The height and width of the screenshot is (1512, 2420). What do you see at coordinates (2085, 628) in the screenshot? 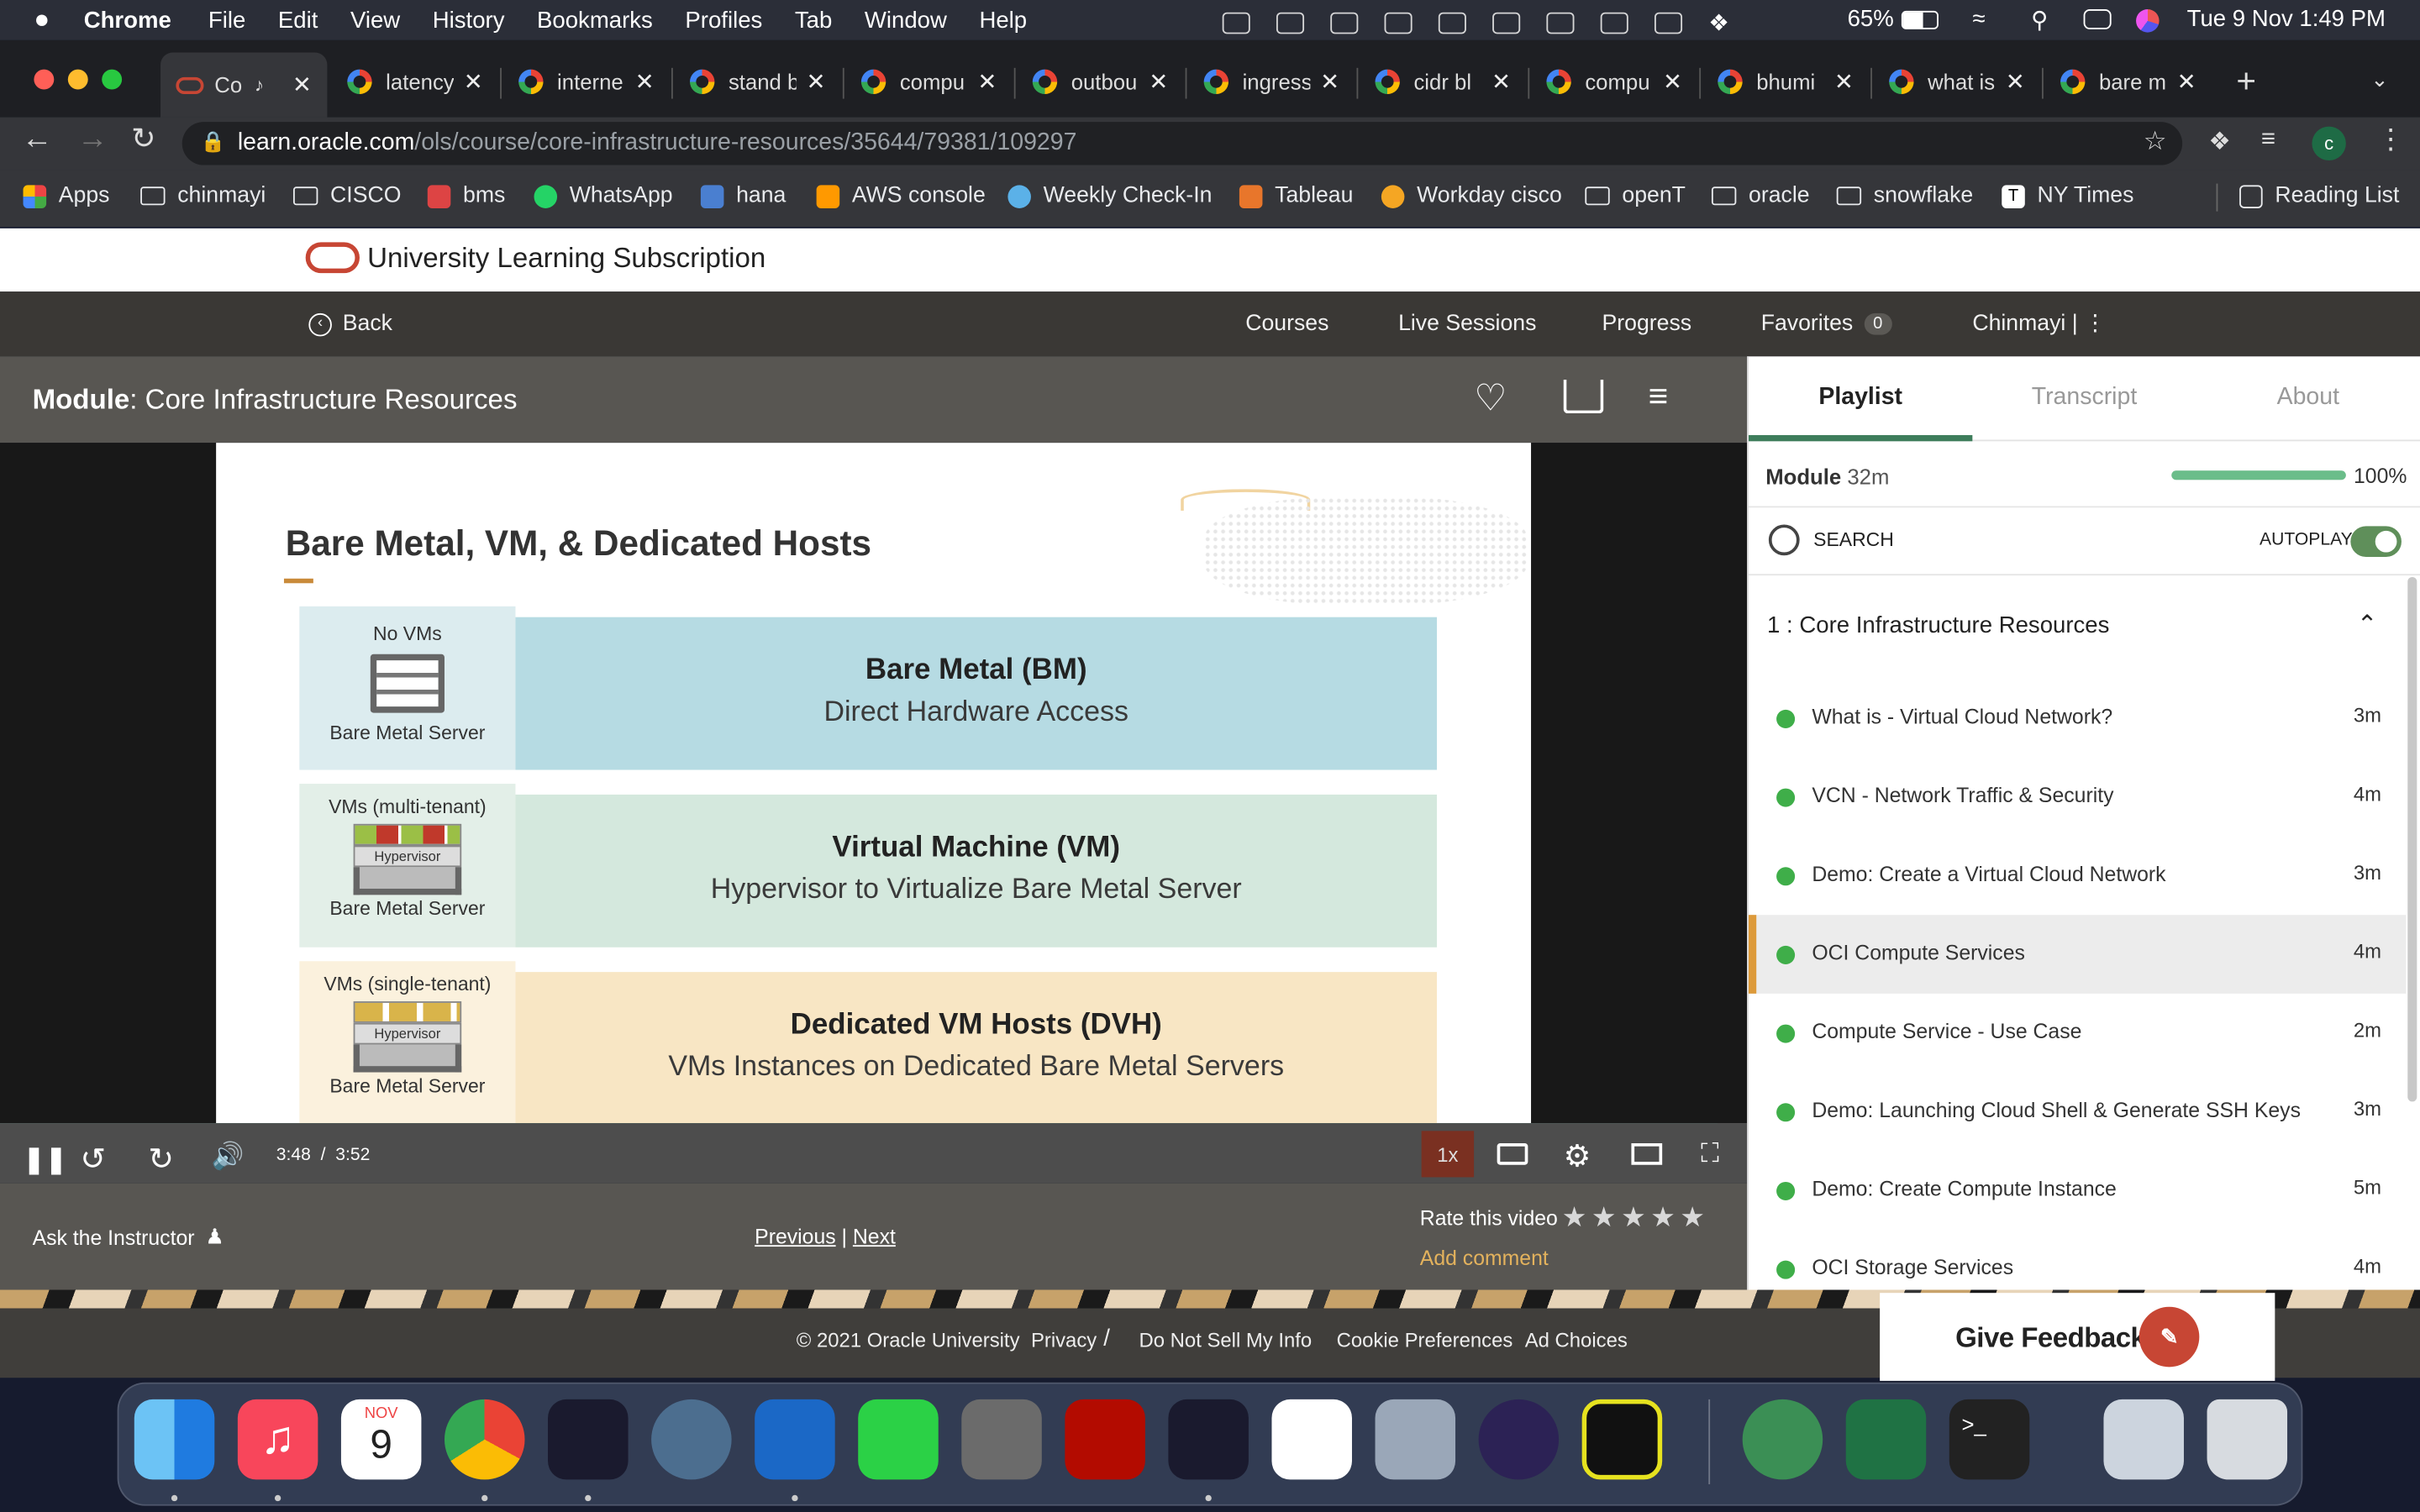
I see `section-header: 1 : Core Infrastructure Resources ⌃` at bounding box center [2085, 628].